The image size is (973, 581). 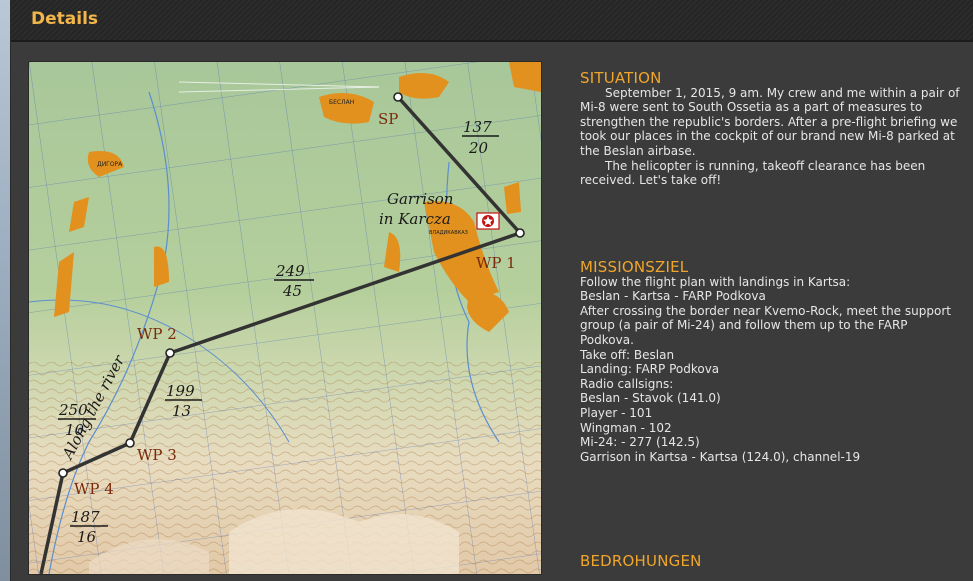 I want to click on waypoint-1-marker, so click(x=520, y=233).